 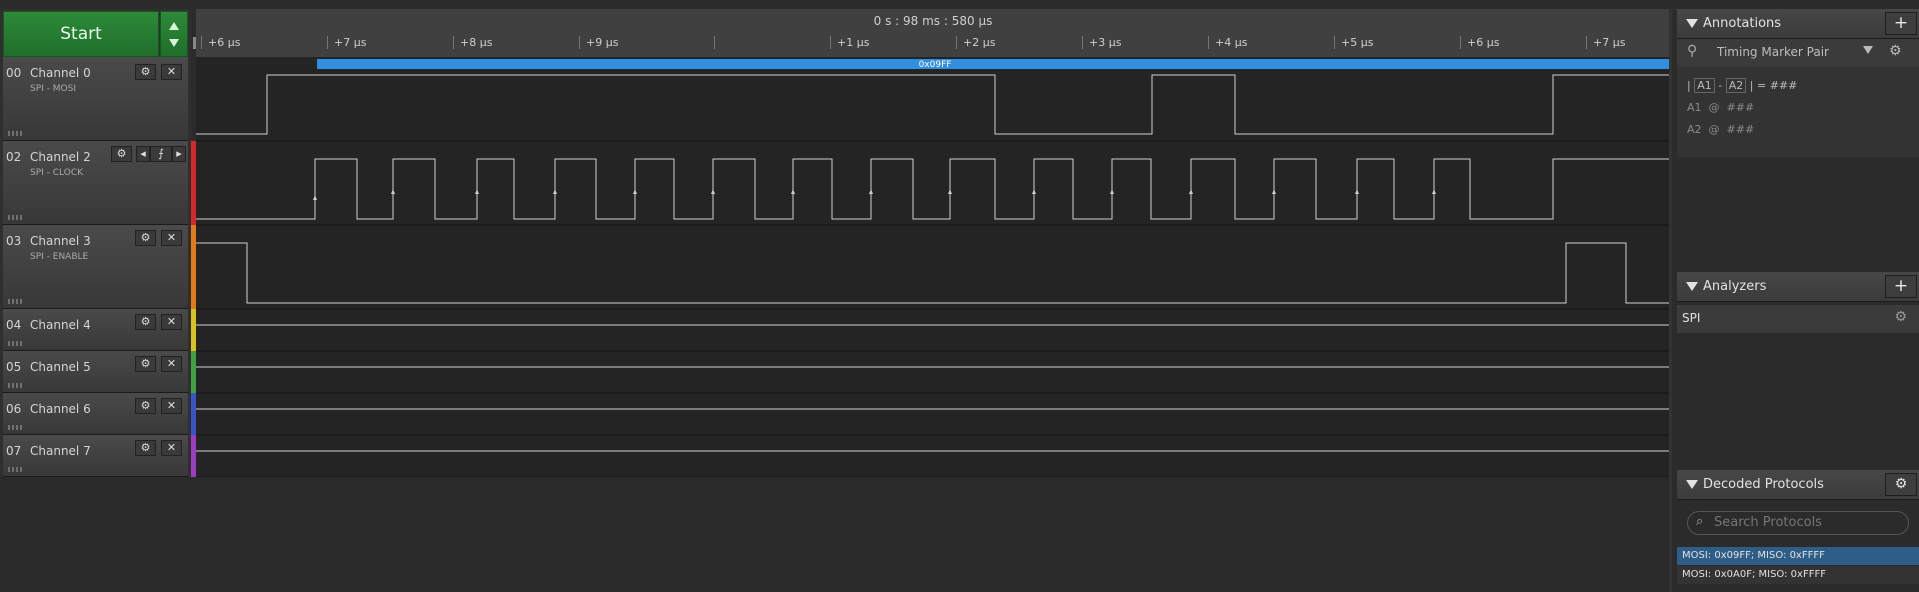 I want to click on a2-value: ###, so click(x=1740, y=129).